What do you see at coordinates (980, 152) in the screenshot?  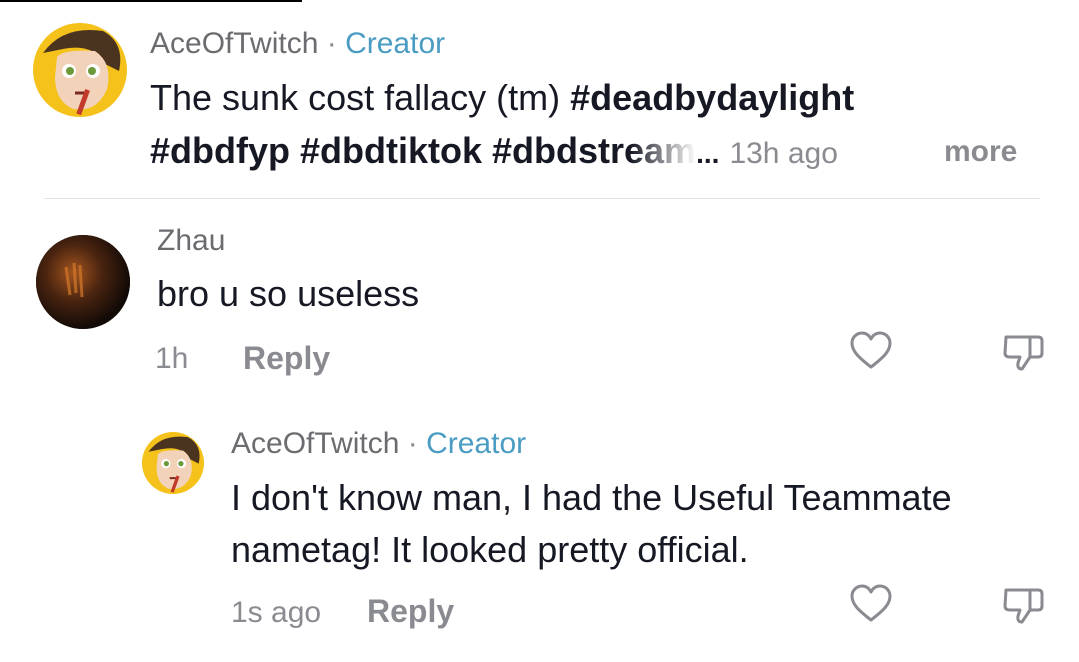 I see `more-button: more` at bounding box center [980, 152].